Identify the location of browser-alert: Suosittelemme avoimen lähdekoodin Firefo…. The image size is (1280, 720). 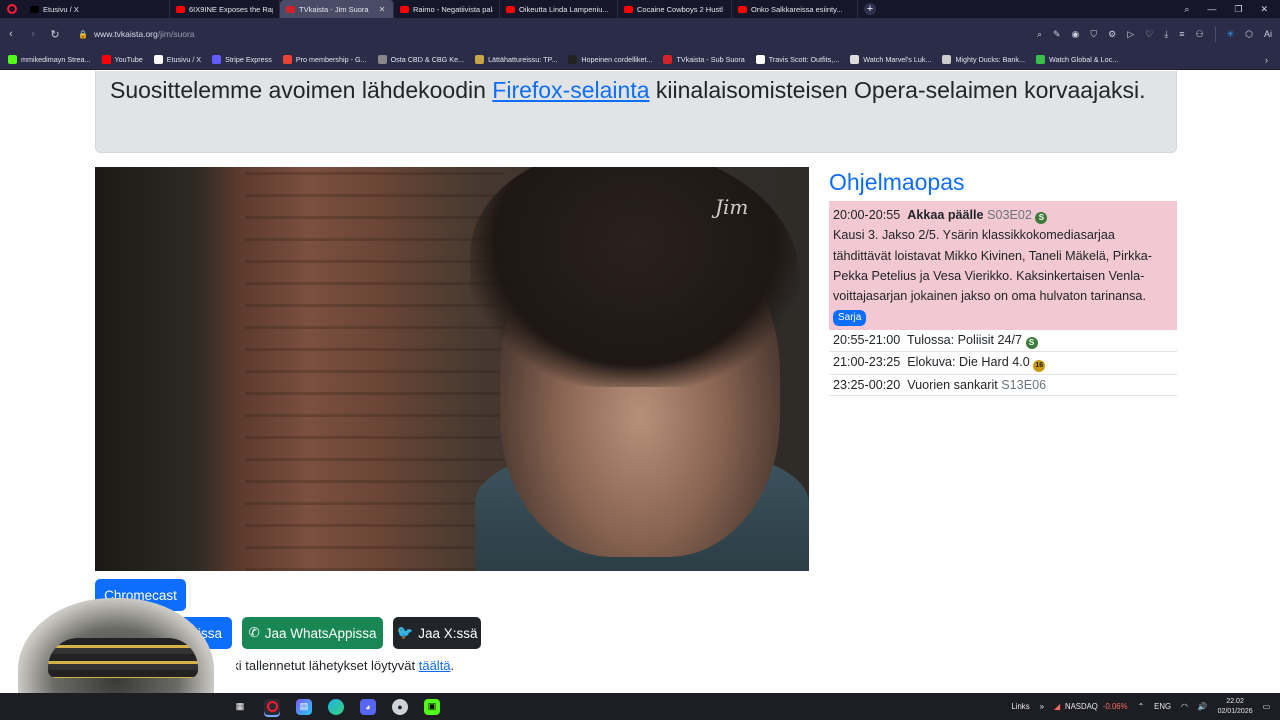
(636, 112).